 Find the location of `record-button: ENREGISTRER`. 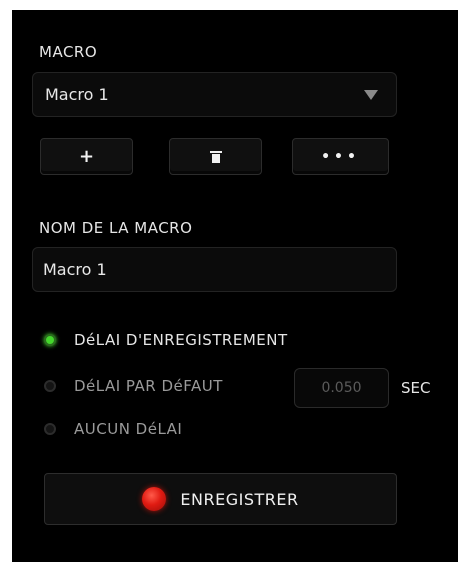

record-button: ENREGISTRER is located at coordinates (220, 499).